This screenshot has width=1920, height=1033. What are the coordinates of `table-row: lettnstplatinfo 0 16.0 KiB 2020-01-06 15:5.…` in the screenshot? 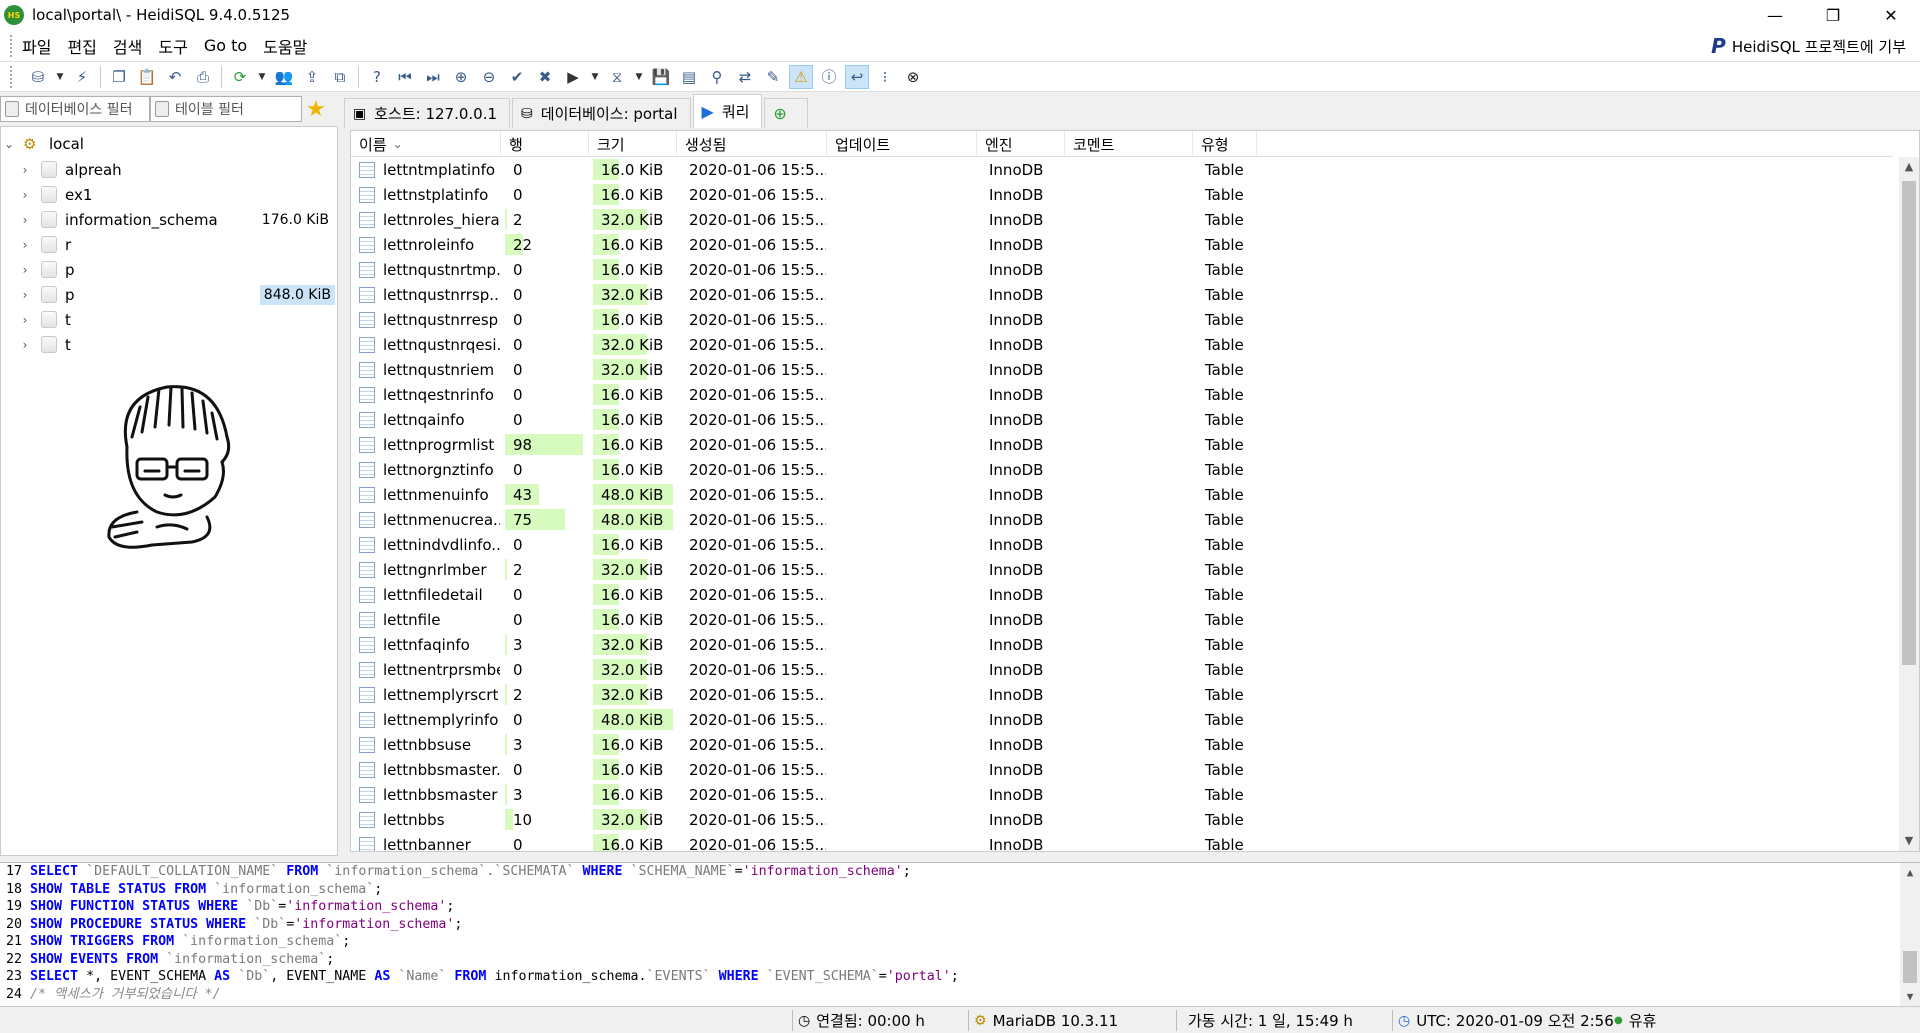 It's located at (1122, 194).